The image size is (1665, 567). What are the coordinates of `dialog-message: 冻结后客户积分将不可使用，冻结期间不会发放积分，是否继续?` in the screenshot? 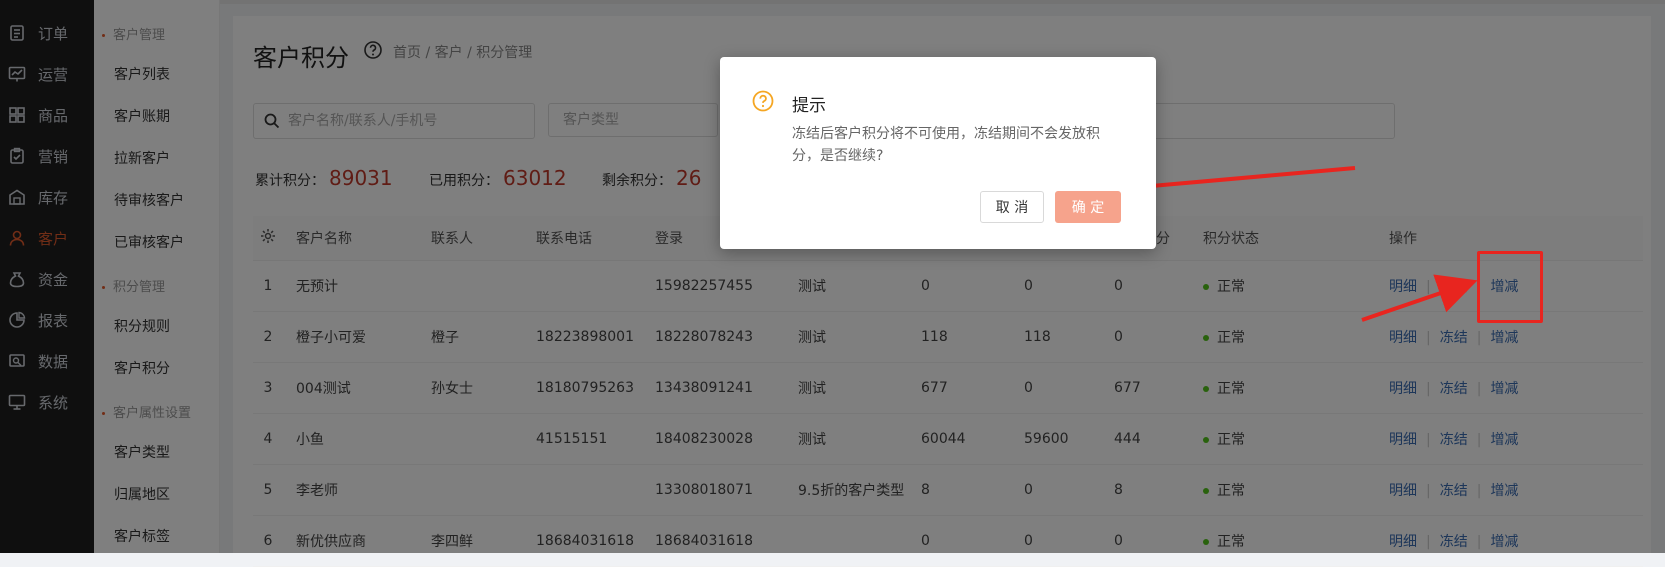 It's located at (946, 145).